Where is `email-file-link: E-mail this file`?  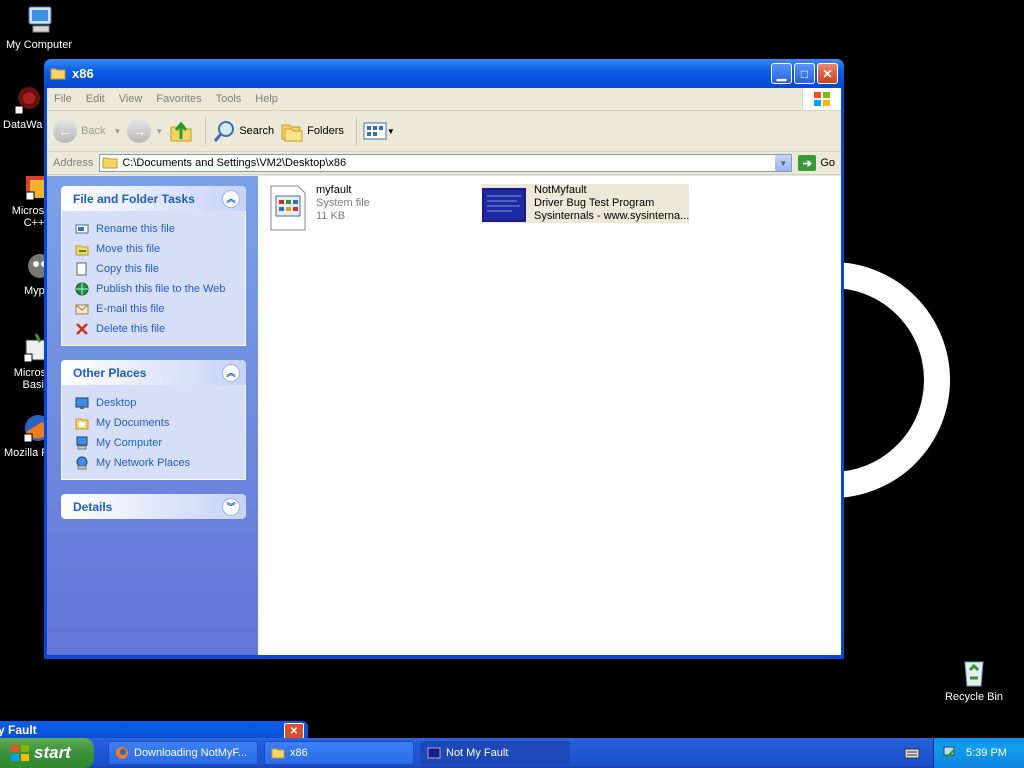
email-file-link: E-mail this file is located at coordinates (153, 309).